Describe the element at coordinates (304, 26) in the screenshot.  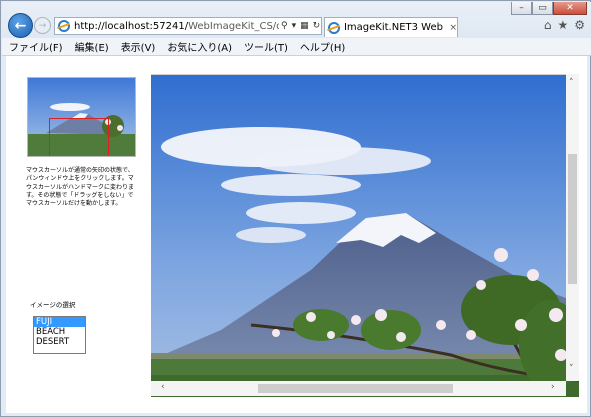
I see `compat-view-icon: ▦` at that location.